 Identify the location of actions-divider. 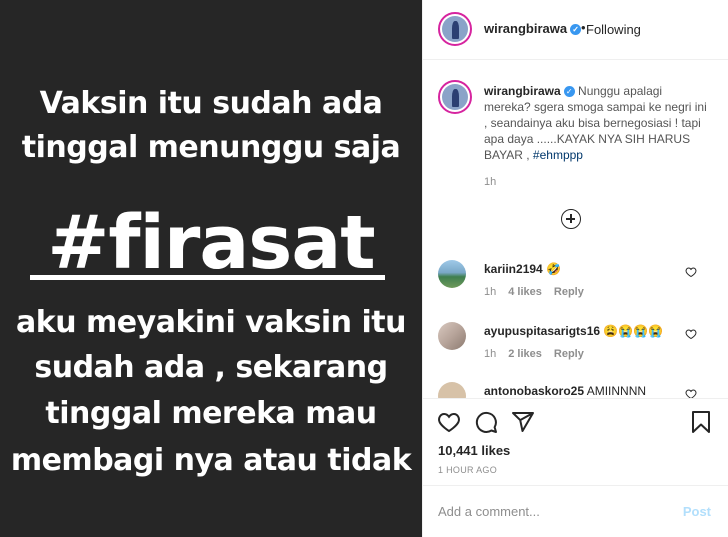
(575, 398).